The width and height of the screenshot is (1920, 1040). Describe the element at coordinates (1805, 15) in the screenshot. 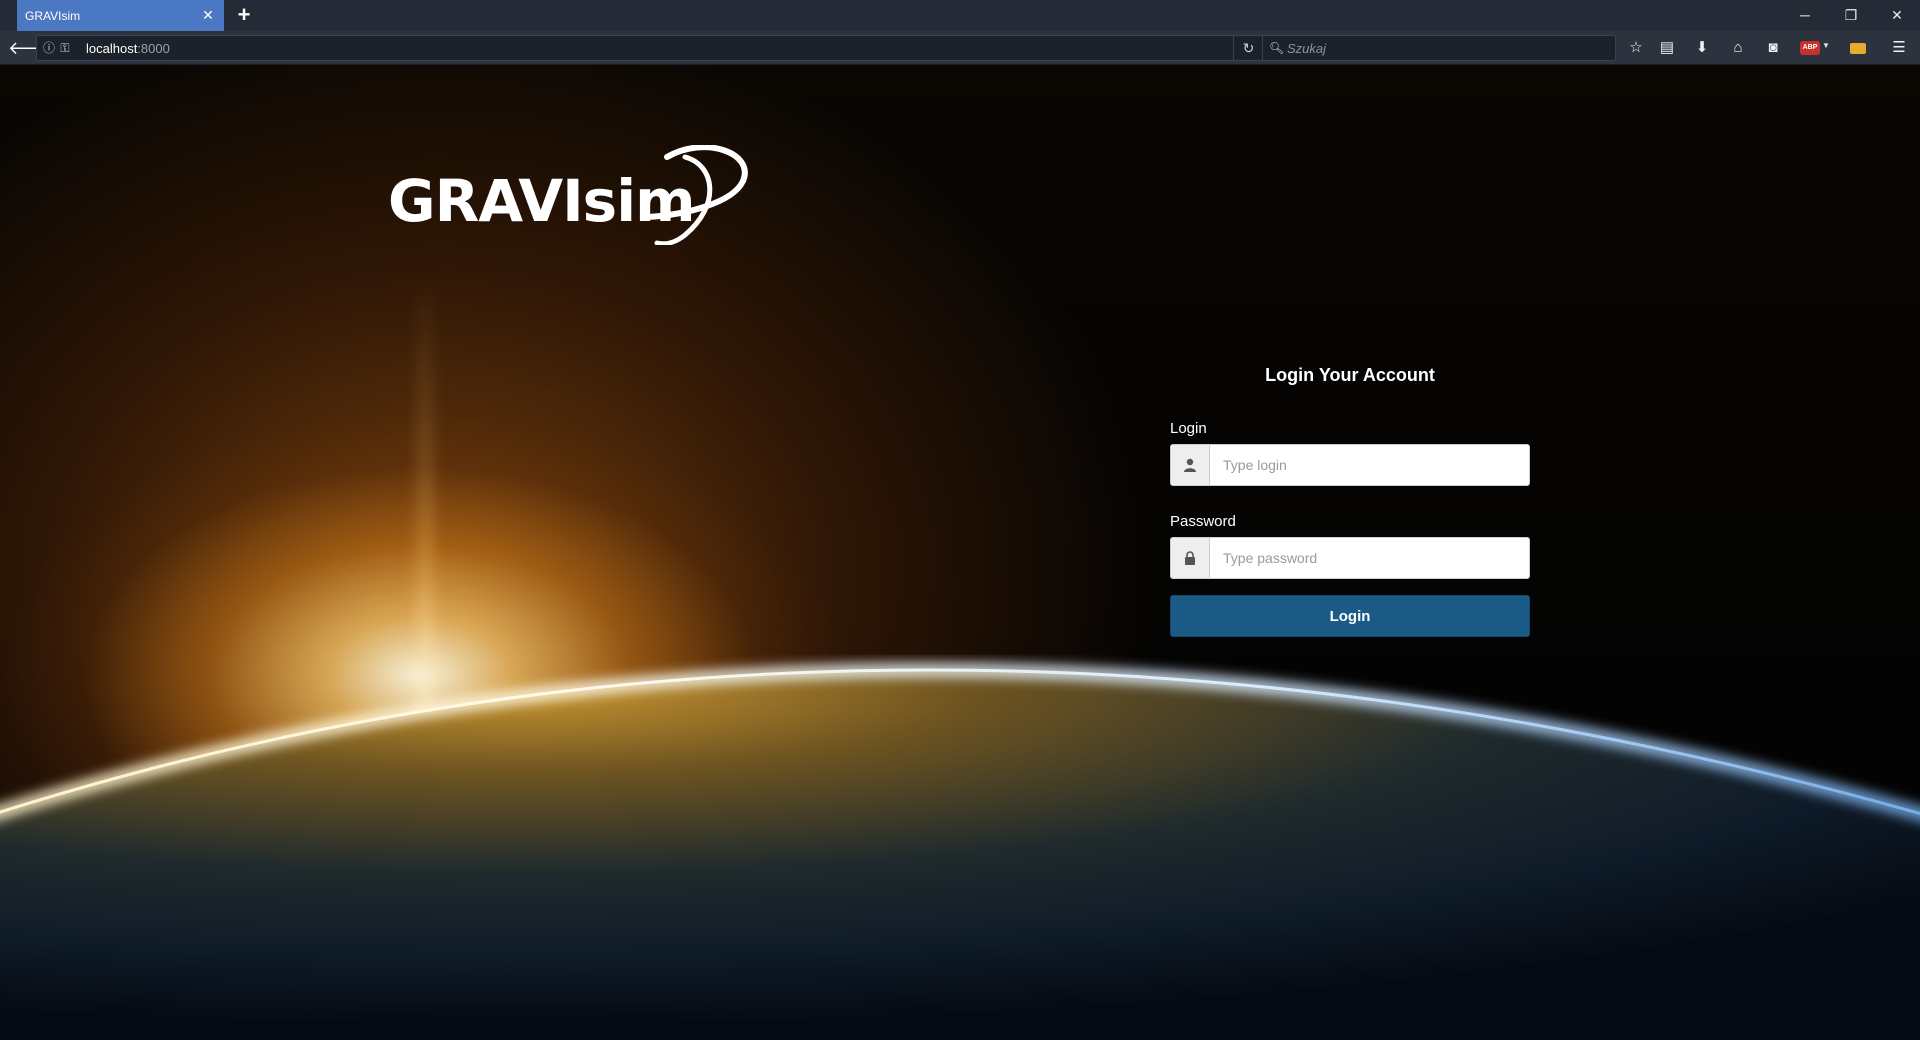

I see `minimize-icon: ─` at that location.